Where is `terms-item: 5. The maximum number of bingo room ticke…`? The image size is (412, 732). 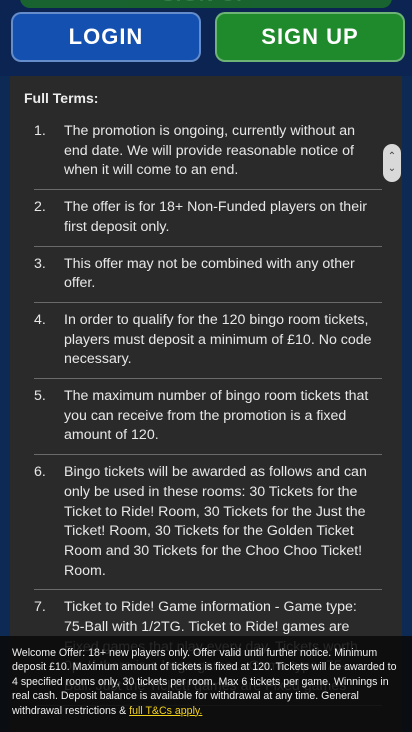
terms-item: 5. The maximum number of bingo room ticke… is located at coordinates (208, 417).